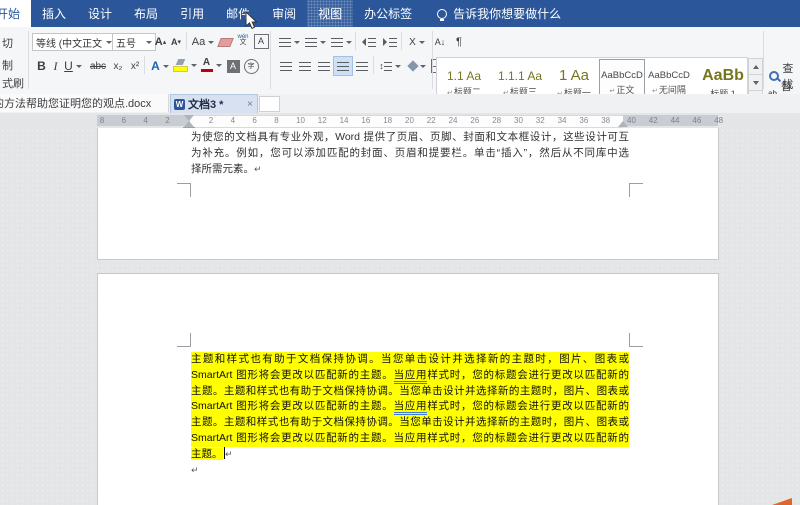  What do you see at coordinates (417, 42) in the screenshot?
I see `asian-layout-button: X` at bounding box center [417, 42].